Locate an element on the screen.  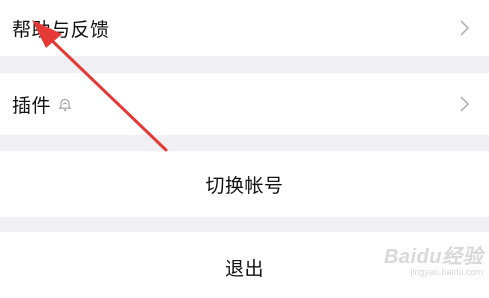
watermark-logo: Baidu经验 is located at coordinates (433, 257).